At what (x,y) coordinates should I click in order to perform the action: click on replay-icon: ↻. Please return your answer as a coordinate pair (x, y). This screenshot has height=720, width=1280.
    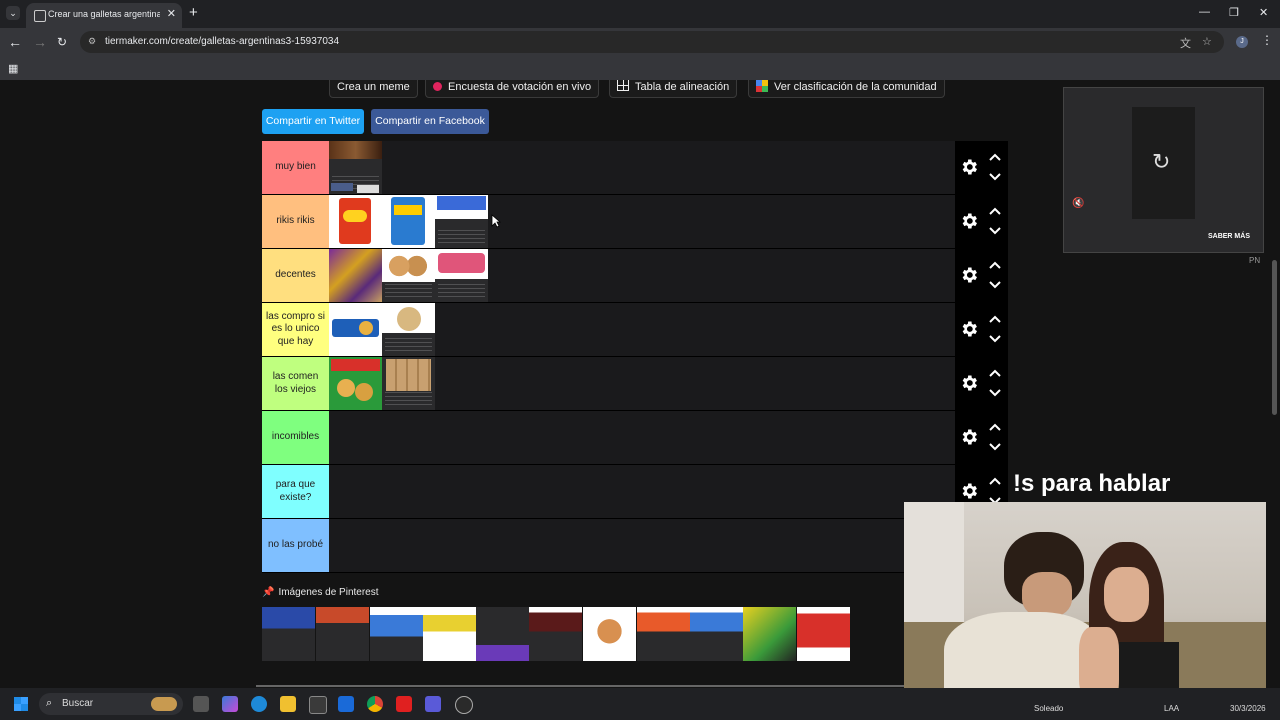
    Looking at the image, I should click on (1161, 162).